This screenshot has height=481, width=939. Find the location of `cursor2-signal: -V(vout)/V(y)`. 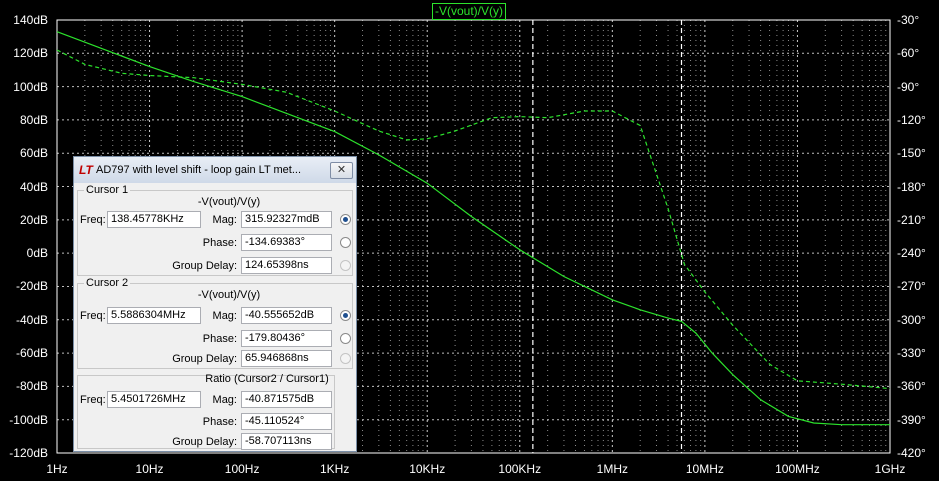

cursor2-signal: -V(vout)/V(y) is located at coordinates (229, 295).